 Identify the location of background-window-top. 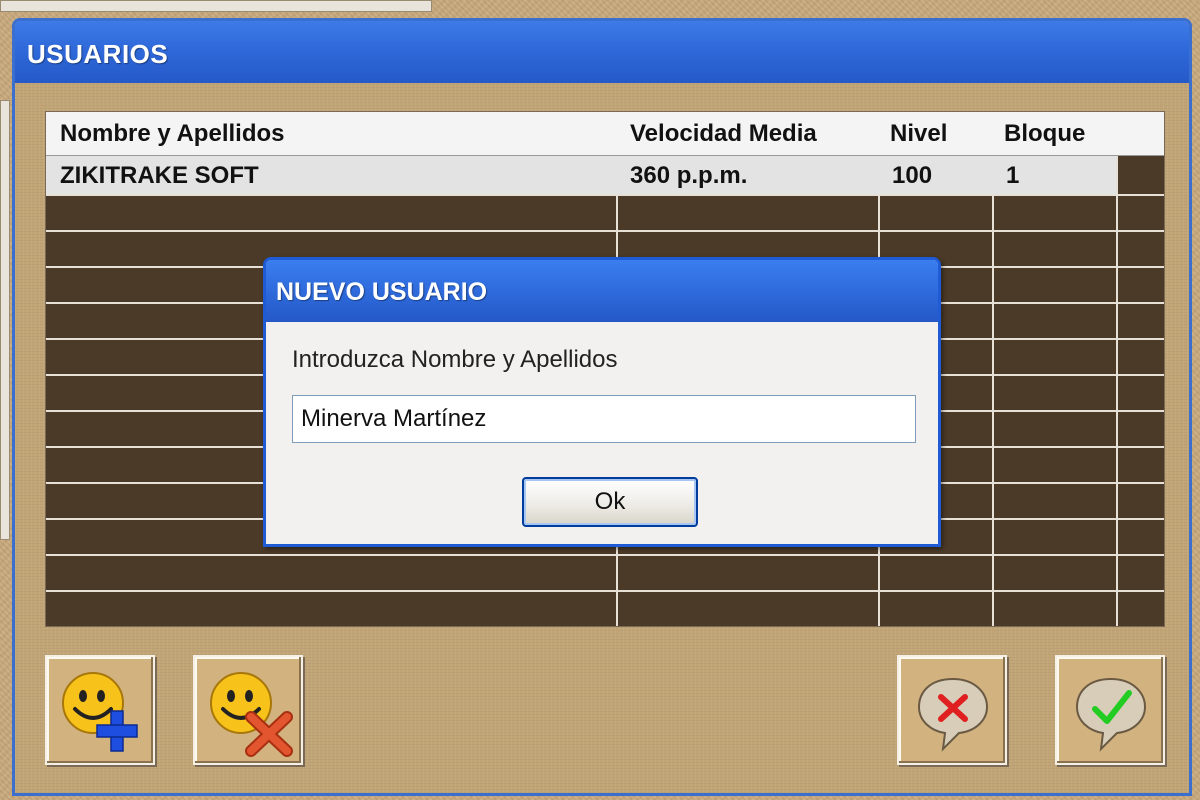
(216, 6).